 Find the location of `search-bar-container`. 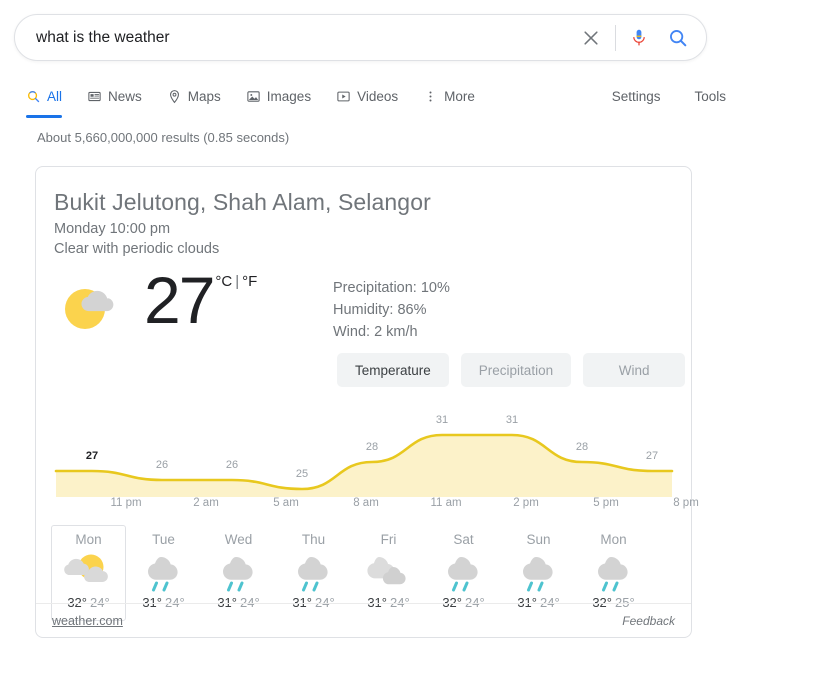

search-bar-container is located at coordinates (360, 37).